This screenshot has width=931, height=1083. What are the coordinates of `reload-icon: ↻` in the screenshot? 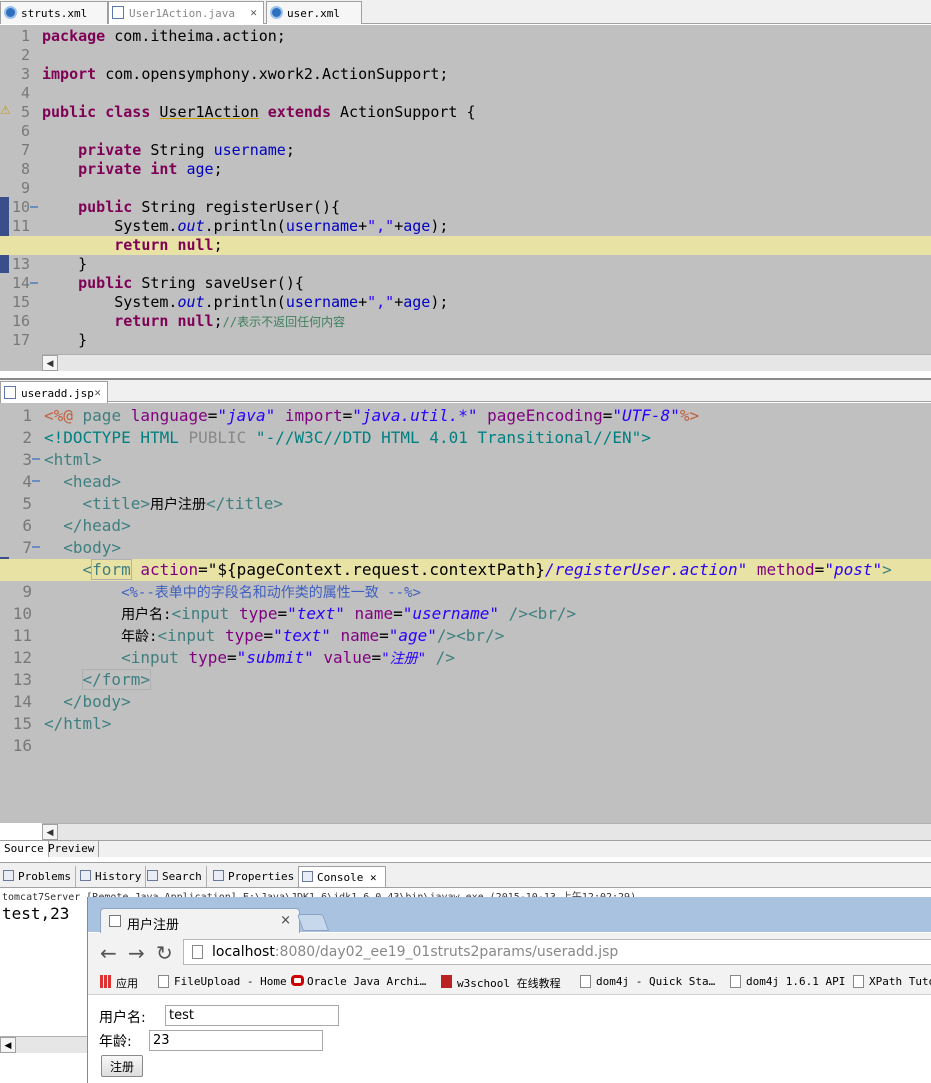 It's located at (164, 953).